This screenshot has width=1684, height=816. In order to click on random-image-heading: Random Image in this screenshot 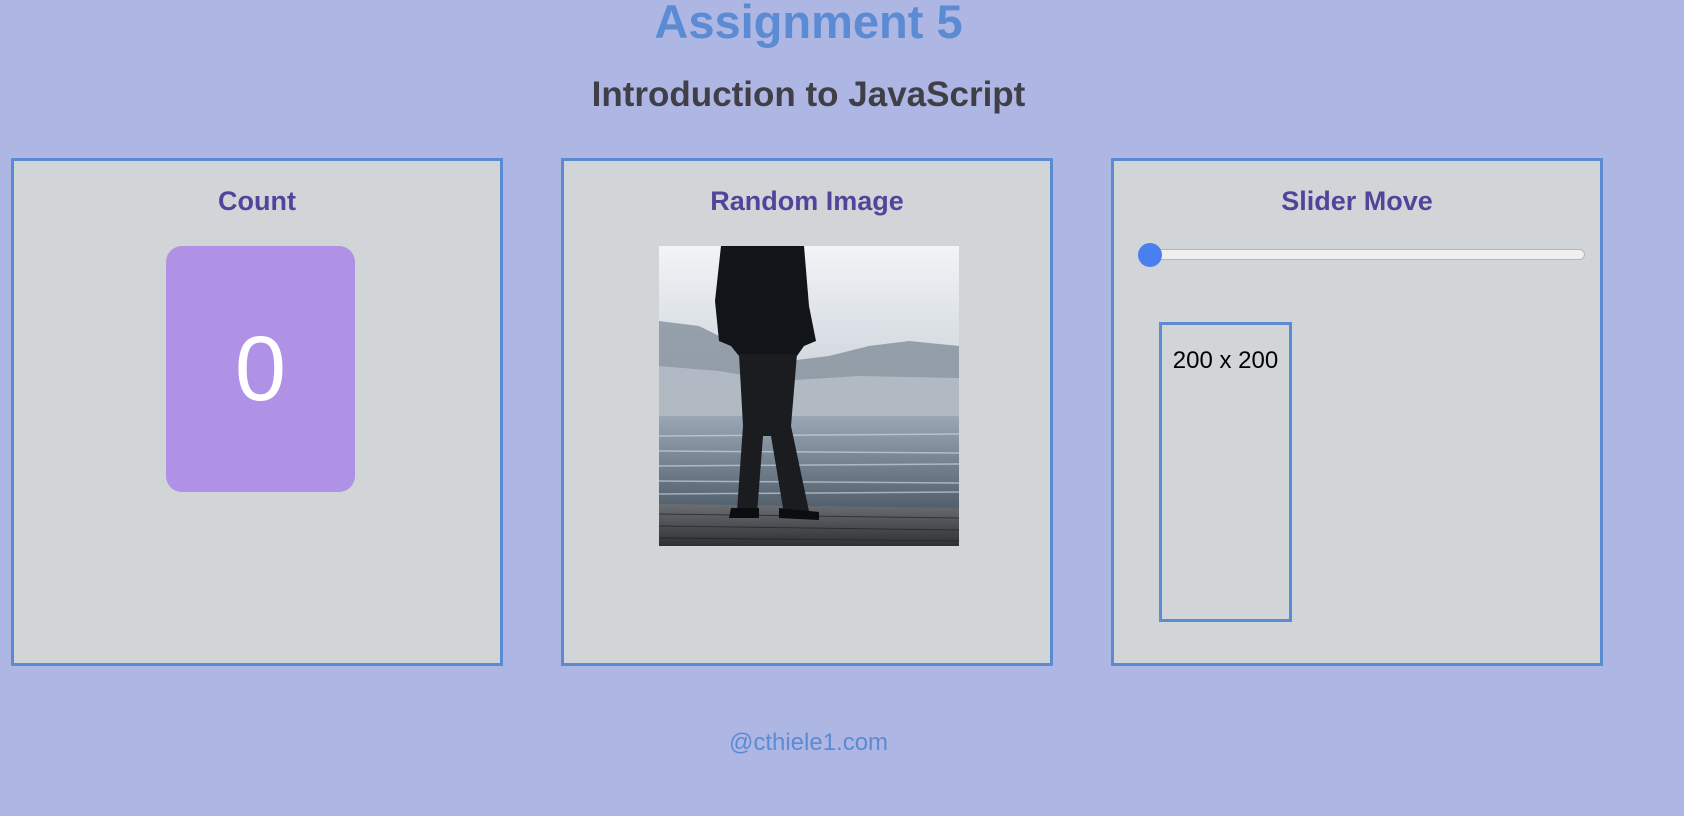, I will do `click(807, 201)`.